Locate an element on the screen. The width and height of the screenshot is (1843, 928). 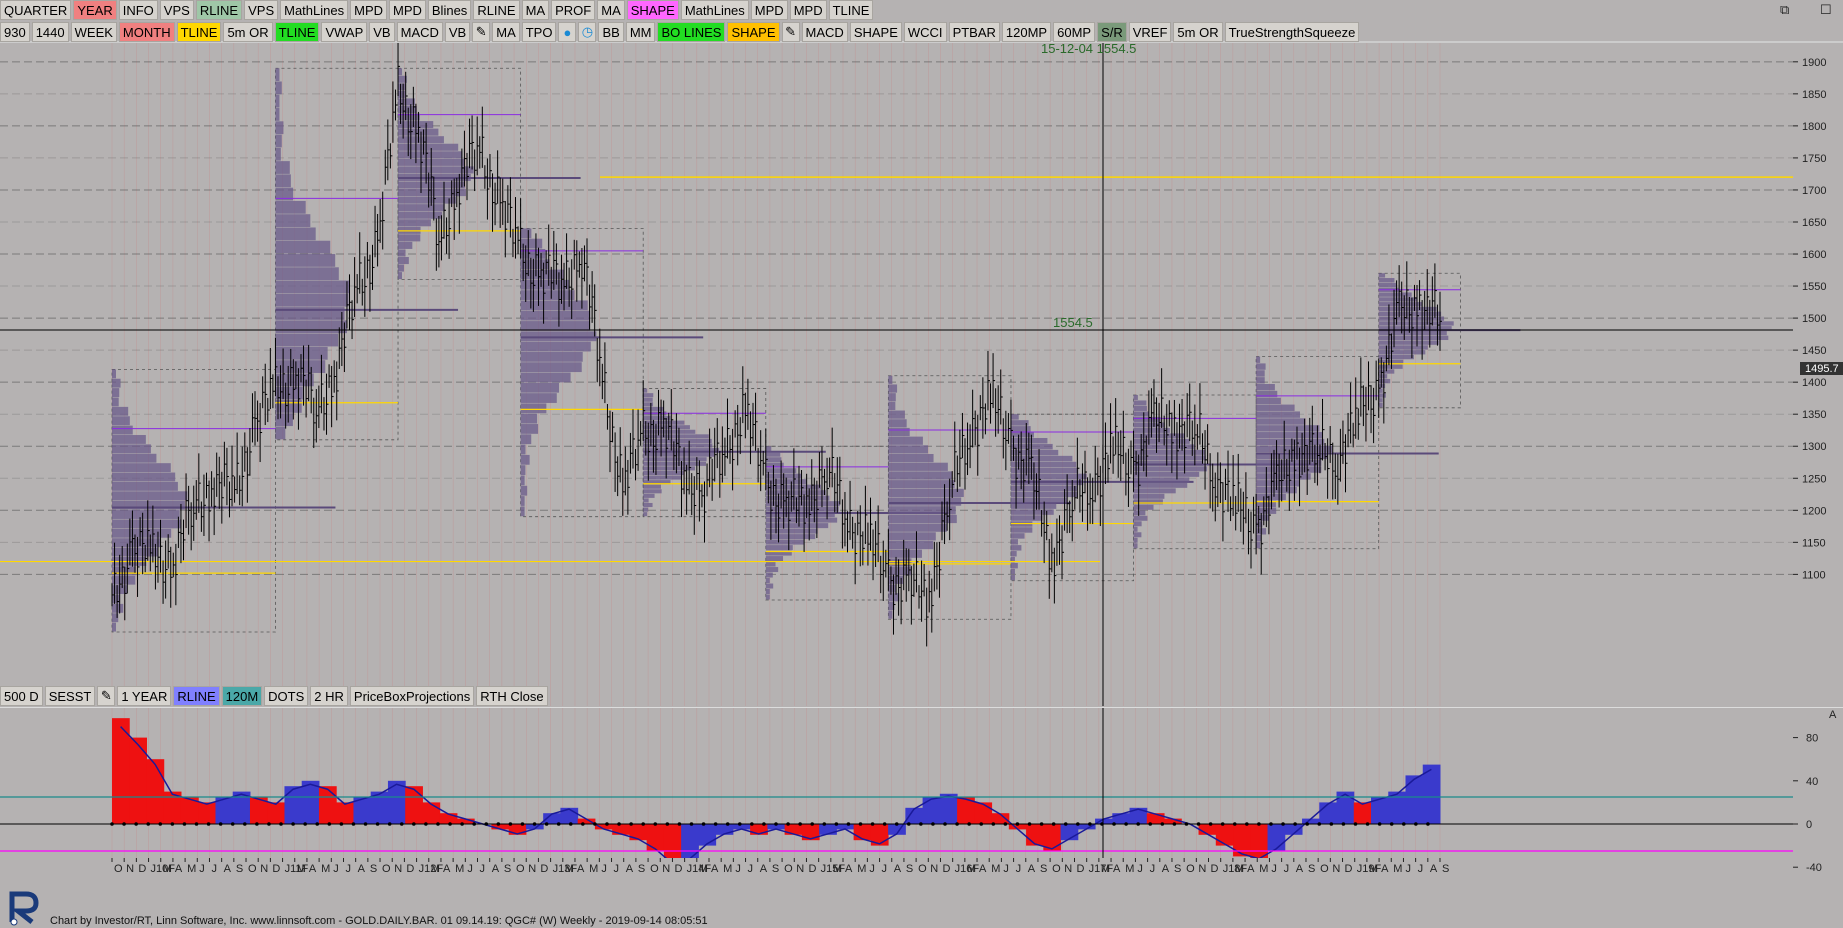
drop-icon: ● is located at coordinates (567, 32).